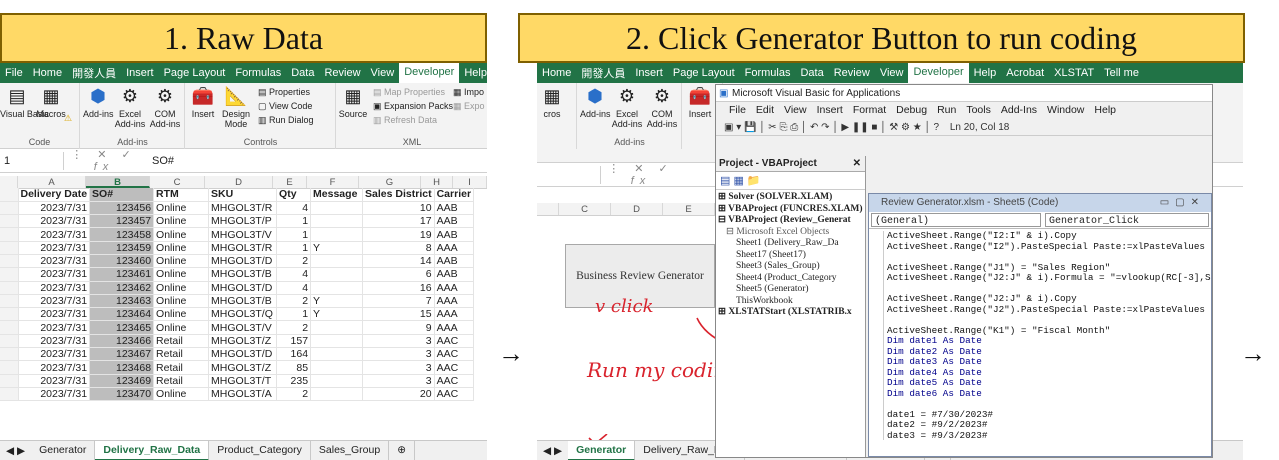  What do you see at coordinates (239, 182) in the screenshot?
I see `column-header: D` at bounding box center [239, 182].